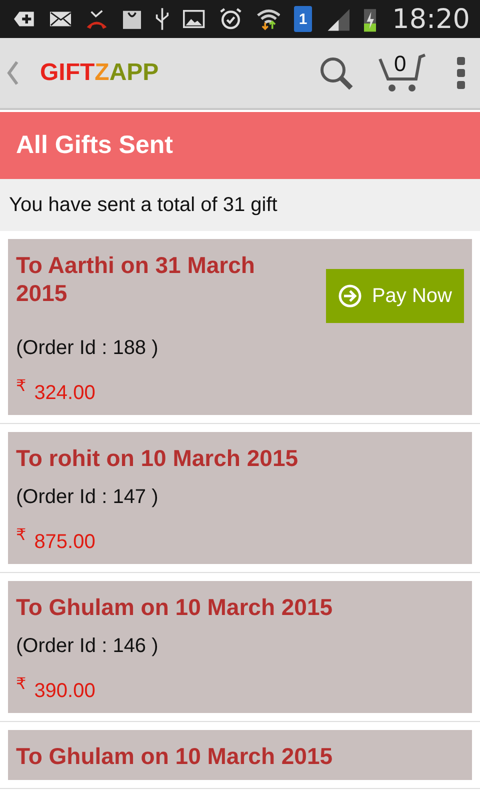 The height and width of the screenshot is (800, 480). What do you see at coordinates (88, 348) in the screenshot?
I see `order-id: (Order Id : 188 )` at bounding box center [88, 348].